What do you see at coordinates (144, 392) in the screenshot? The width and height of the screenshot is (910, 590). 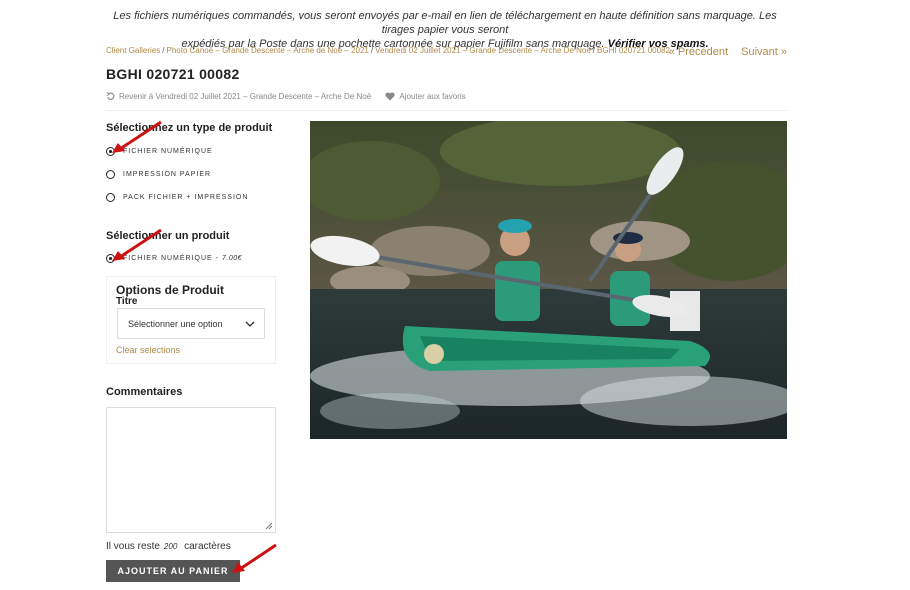 I see `comments-heading: Commentaires` at bounding box center [144, 392].